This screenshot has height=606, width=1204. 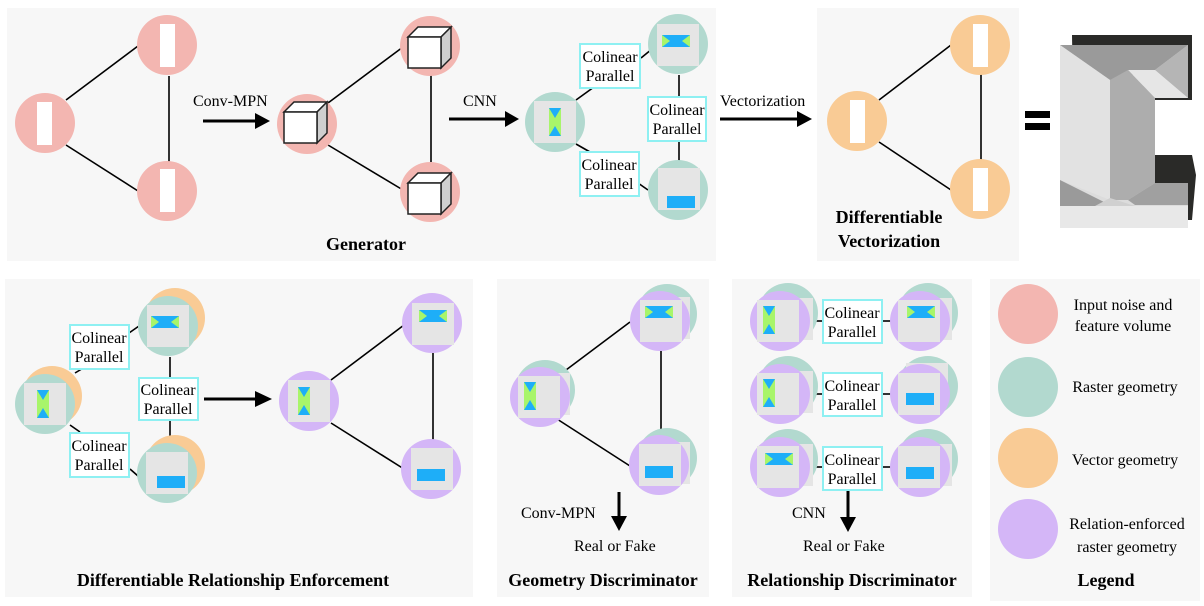 What do you see at coordinates (1028, 314) in the screenshot?
I see `input-noise-swatch` at bounding box center [1028, 314].